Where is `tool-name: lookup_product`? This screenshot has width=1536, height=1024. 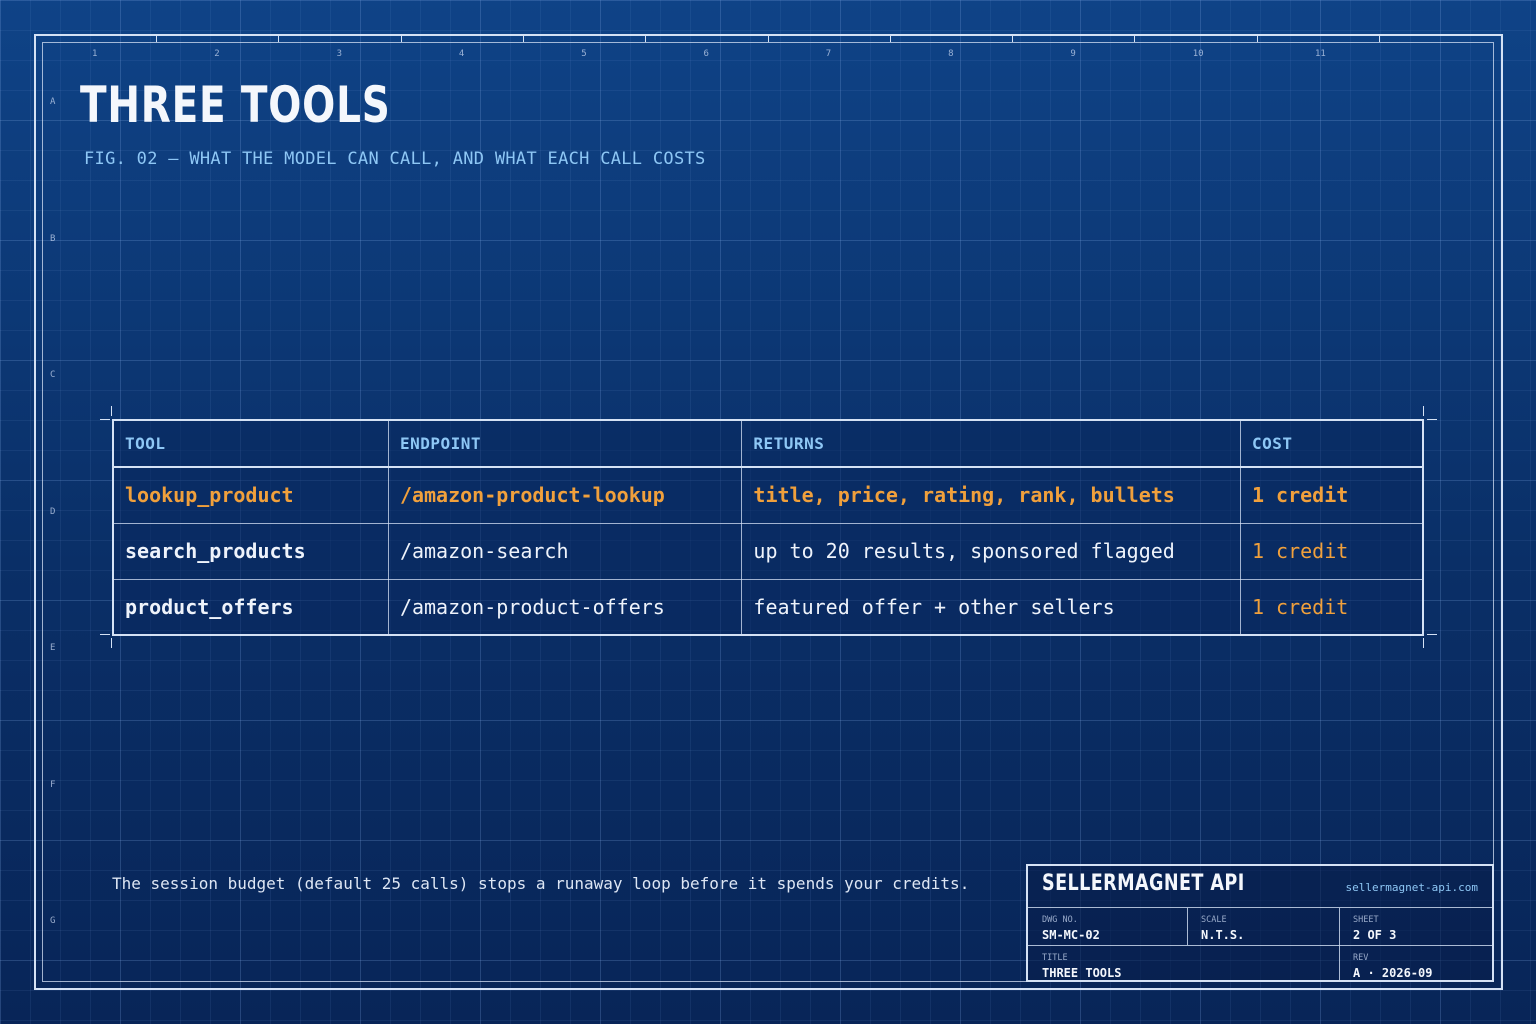 tool-name: lookup_product is located at coordinates (250, 495).